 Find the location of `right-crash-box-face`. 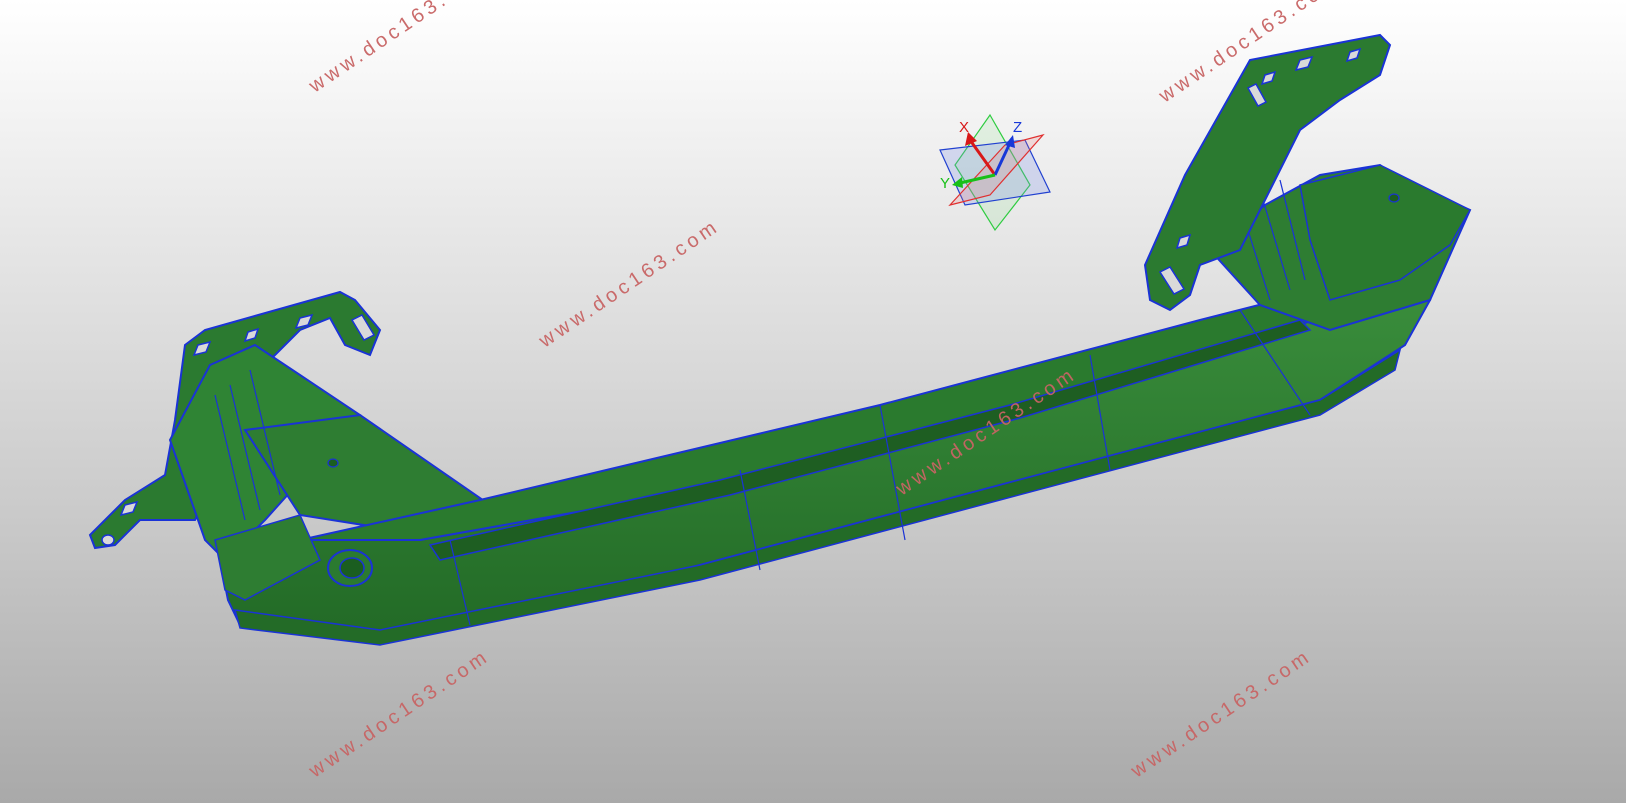

right-crash-box-face is located at coordinates (1385, 232).